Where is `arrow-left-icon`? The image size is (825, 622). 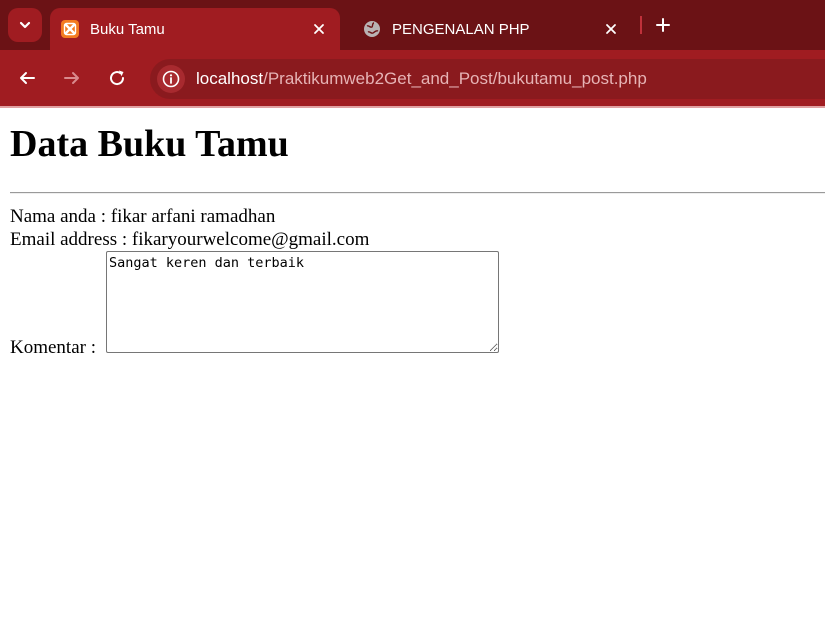
arrow-left-icon is located at coordinates (27, 78).